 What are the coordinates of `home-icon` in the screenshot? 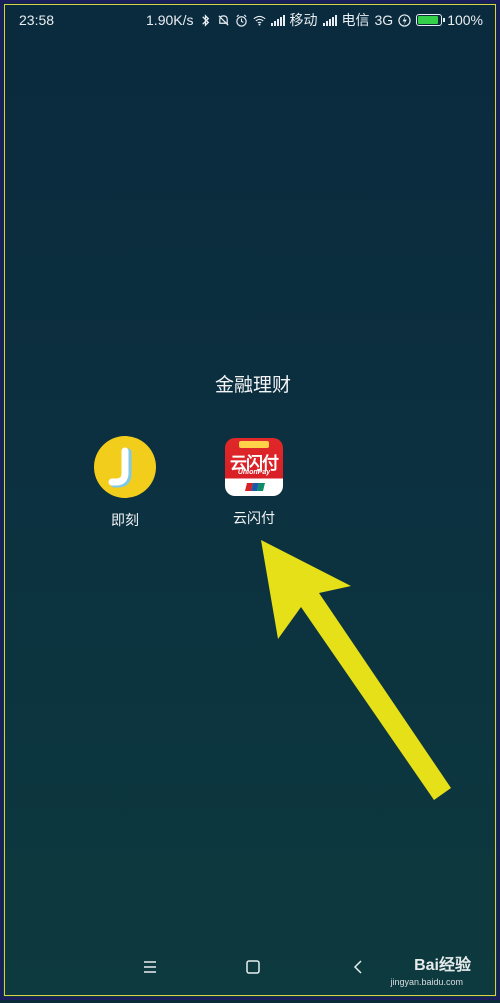 It's located at (253, 967).